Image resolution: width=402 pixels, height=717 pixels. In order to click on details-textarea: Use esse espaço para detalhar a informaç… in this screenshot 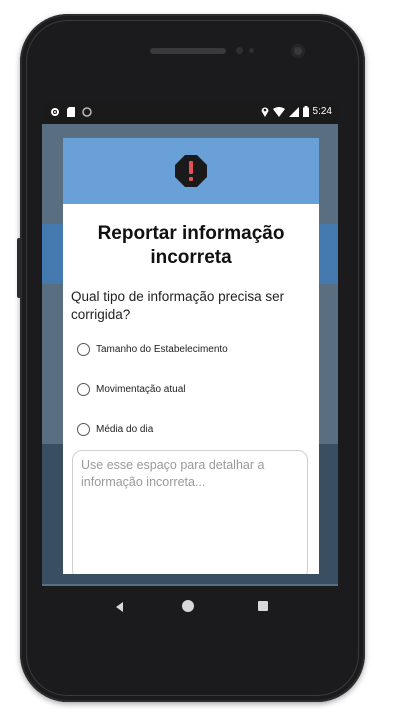, I will do `click(190, 512)`.